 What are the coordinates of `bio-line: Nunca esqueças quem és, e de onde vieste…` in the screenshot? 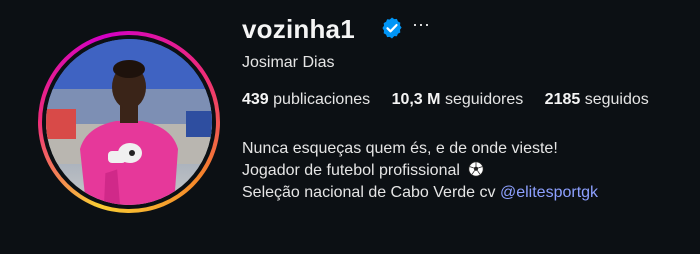 It's located at (400, 148).